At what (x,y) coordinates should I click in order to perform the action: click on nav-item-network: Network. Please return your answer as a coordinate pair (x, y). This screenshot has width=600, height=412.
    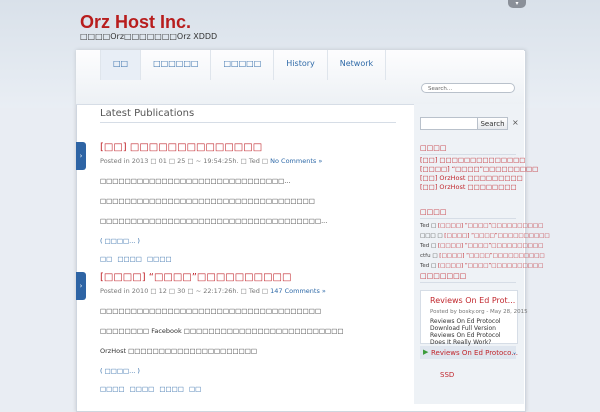
    Looking at the image, I should click on (356, 65).